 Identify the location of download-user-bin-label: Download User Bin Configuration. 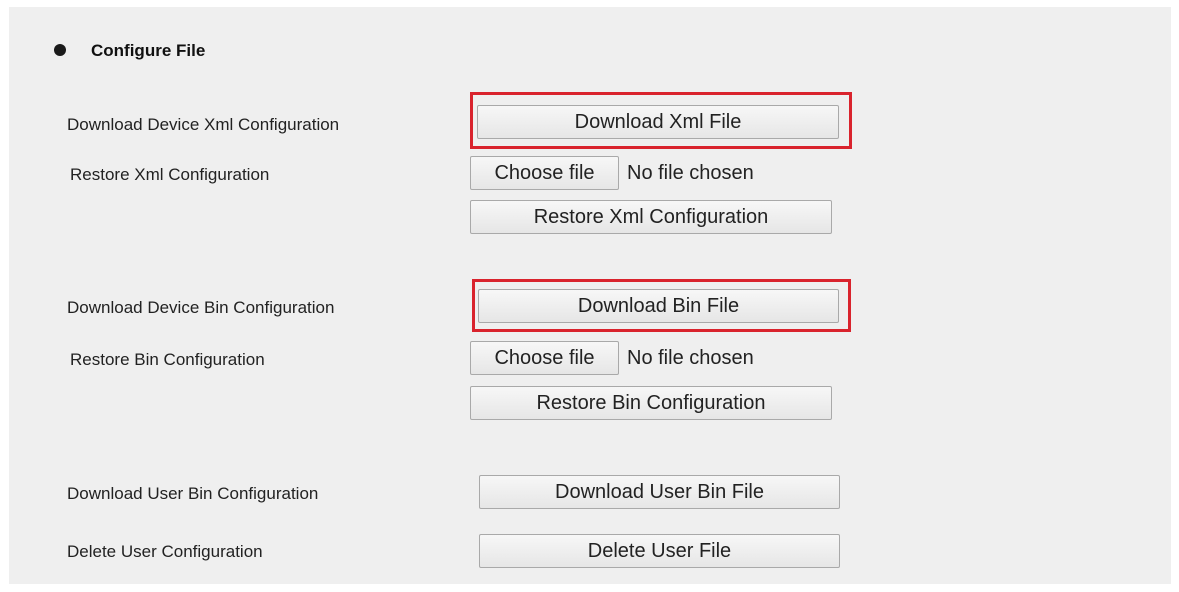
(193, 493).